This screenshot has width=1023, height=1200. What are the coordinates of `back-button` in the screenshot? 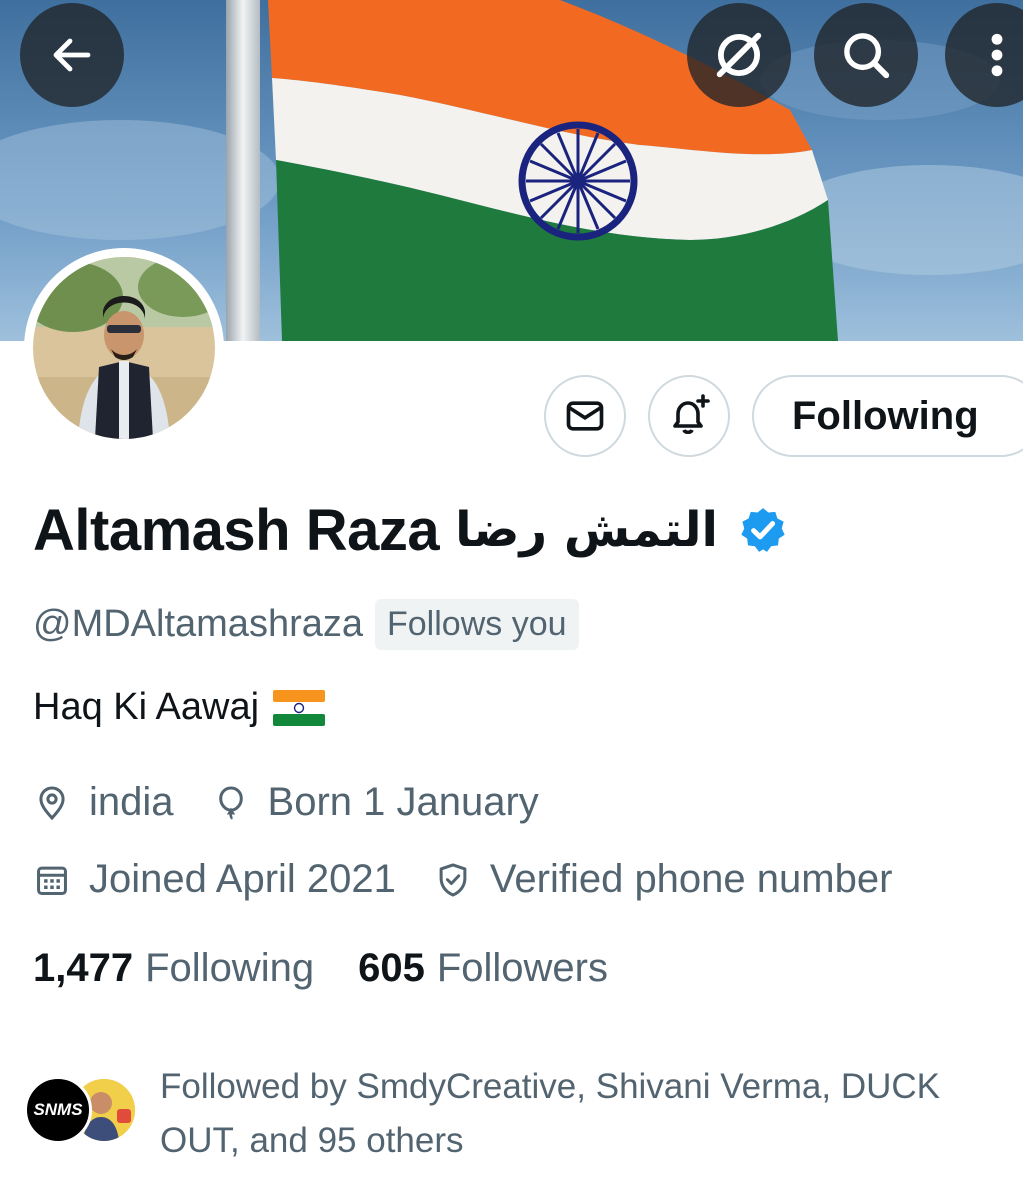 It's located at (72, 55).